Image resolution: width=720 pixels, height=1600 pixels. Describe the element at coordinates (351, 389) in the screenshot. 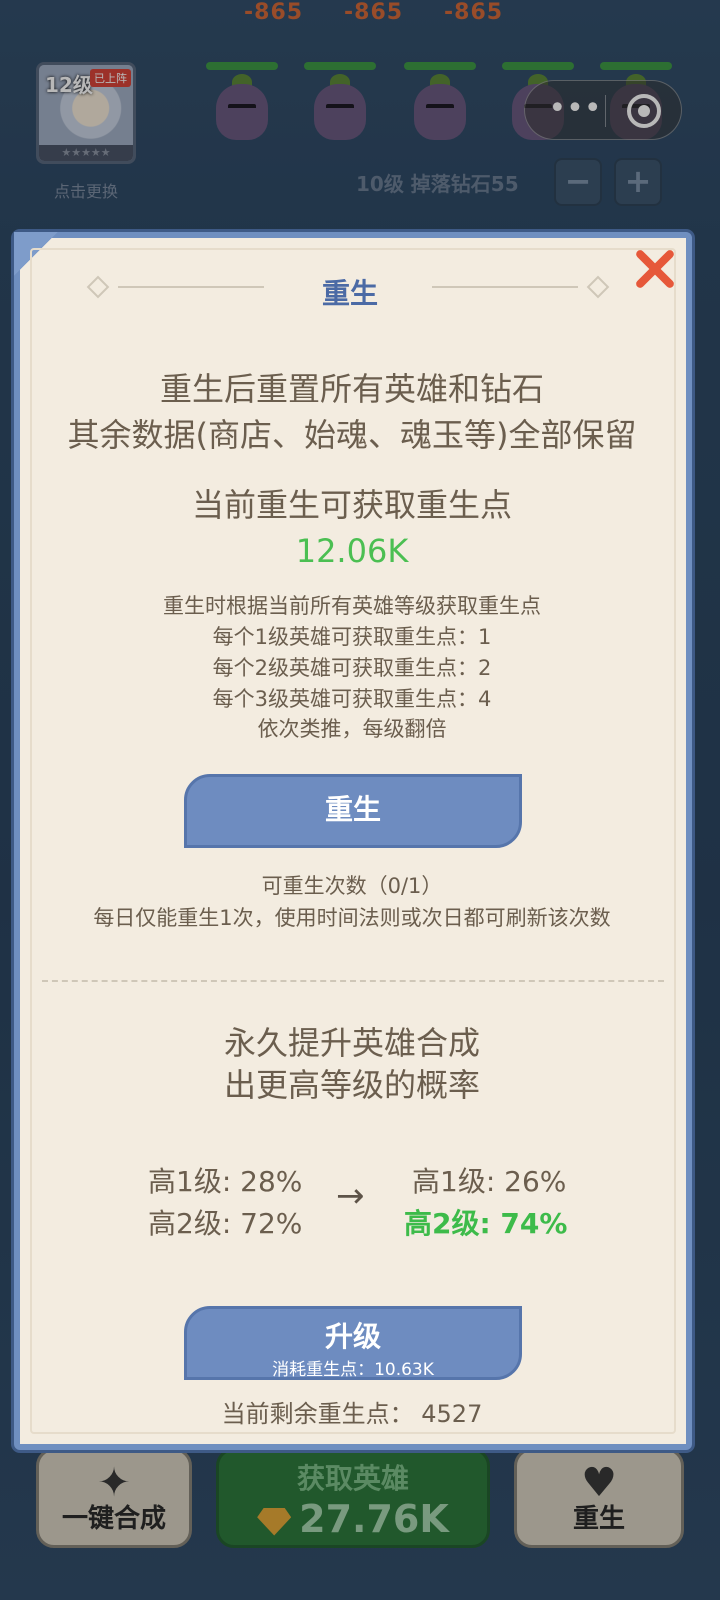

I see `intro-line-1: 重生后重置所有英雄和钻石` at that location.